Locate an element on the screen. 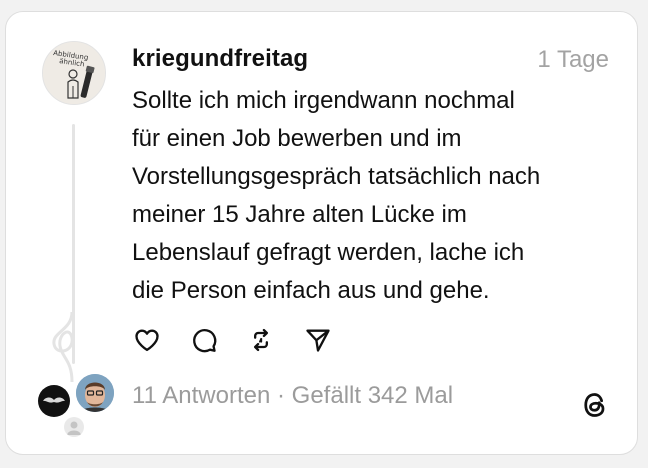 This screenshot has height=468, width=648. comment-icon is located at coordinates (205, 341).